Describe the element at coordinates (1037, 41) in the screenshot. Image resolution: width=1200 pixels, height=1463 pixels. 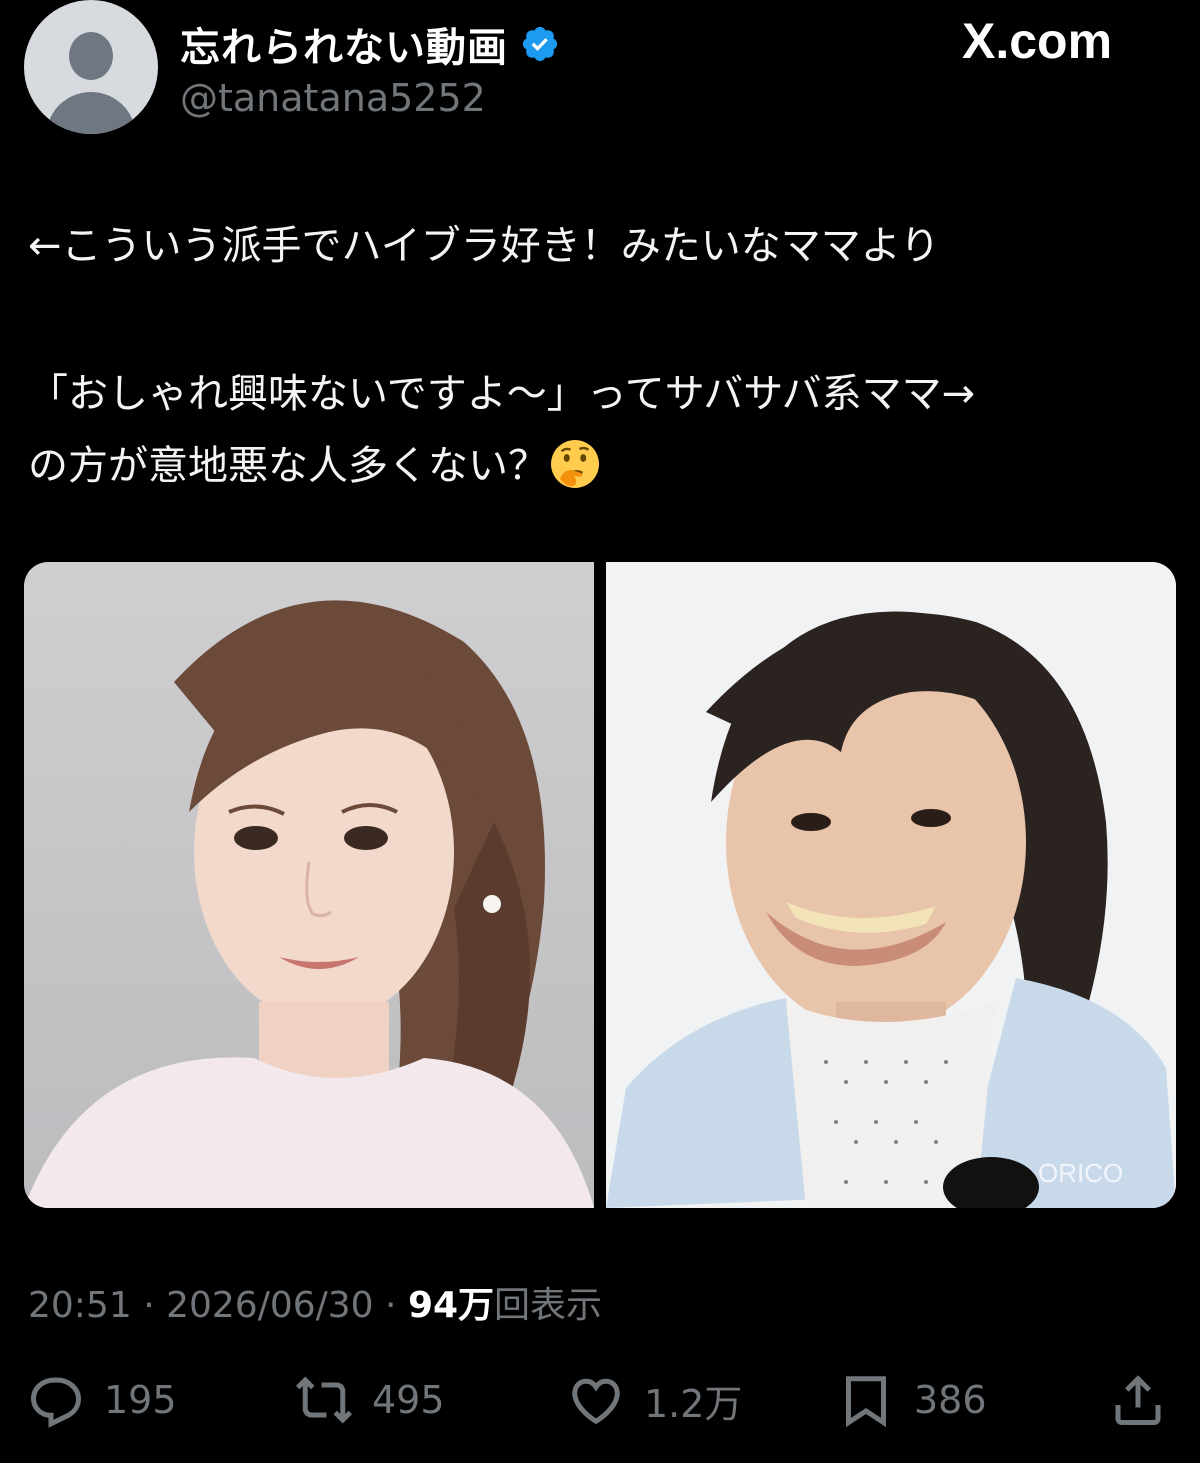
I see `site-watermark: X.com` at that location.